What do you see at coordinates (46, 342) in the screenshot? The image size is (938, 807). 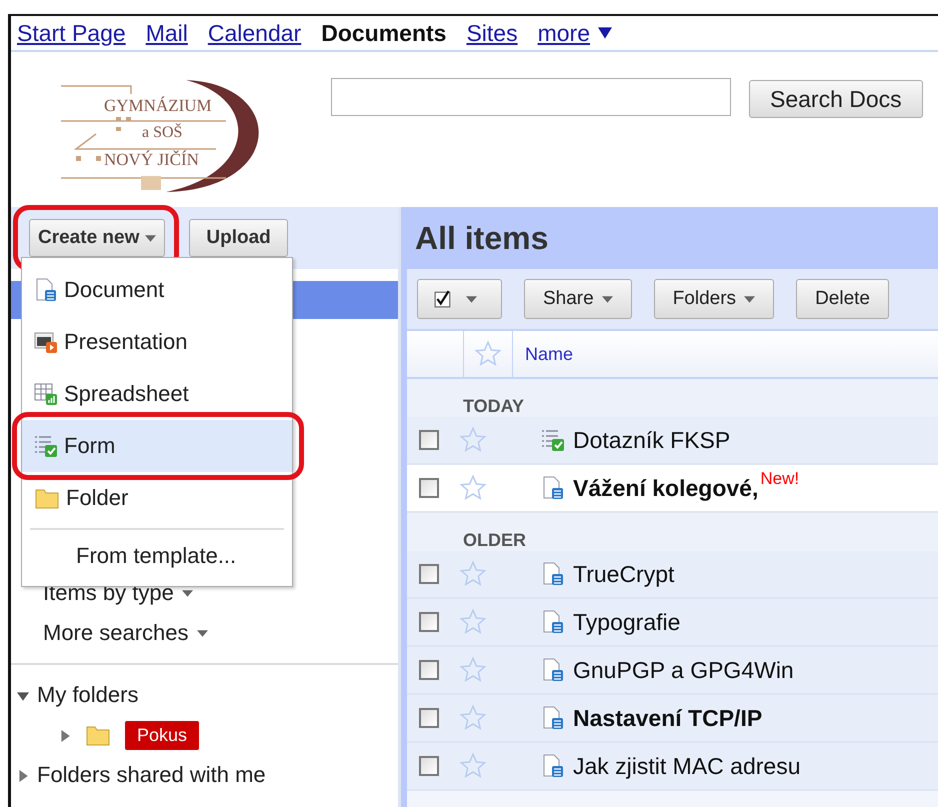 I see `presentation-icon` at bounding box center [46, 342].